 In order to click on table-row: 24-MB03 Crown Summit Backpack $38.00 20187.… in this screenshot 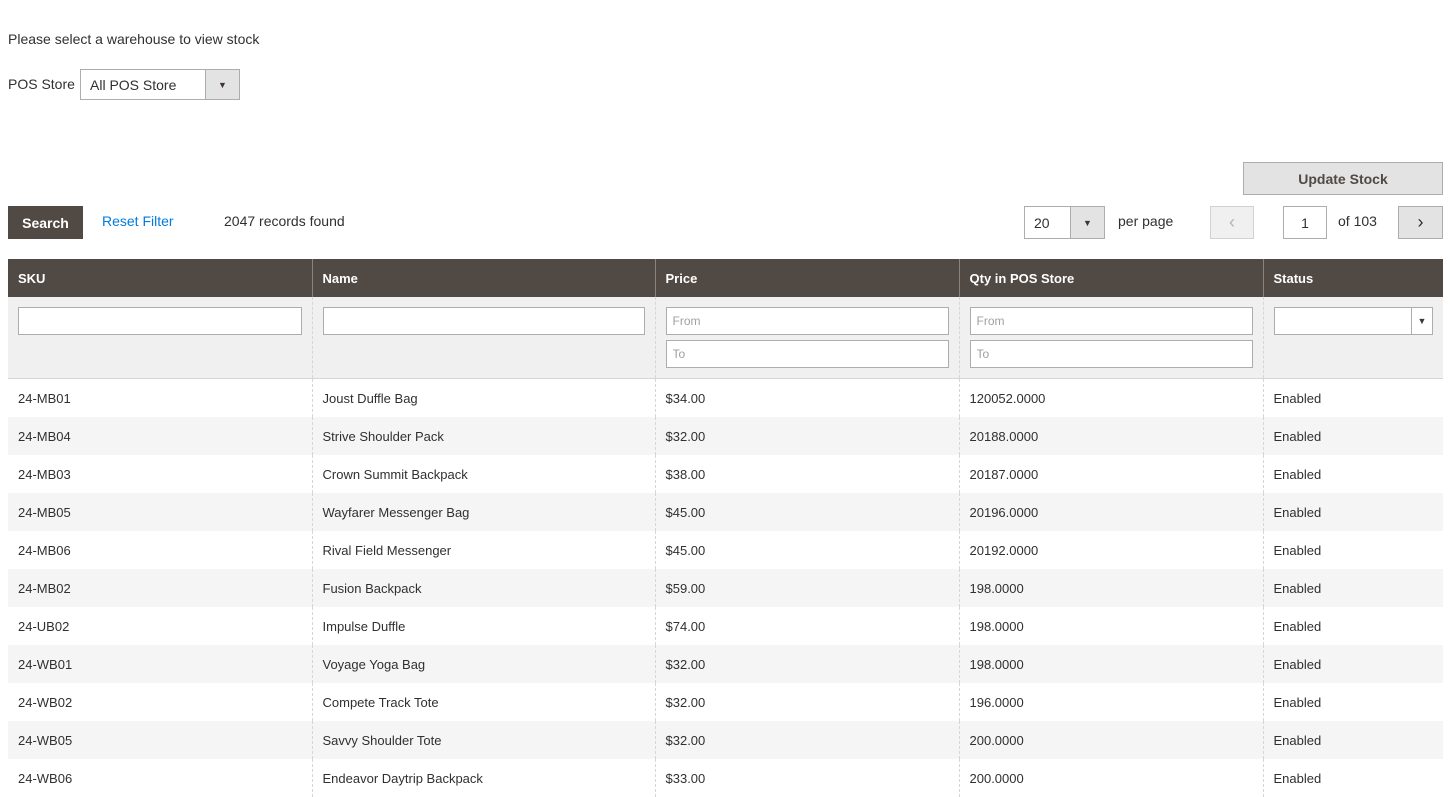, I will do `click(725, 474)`.